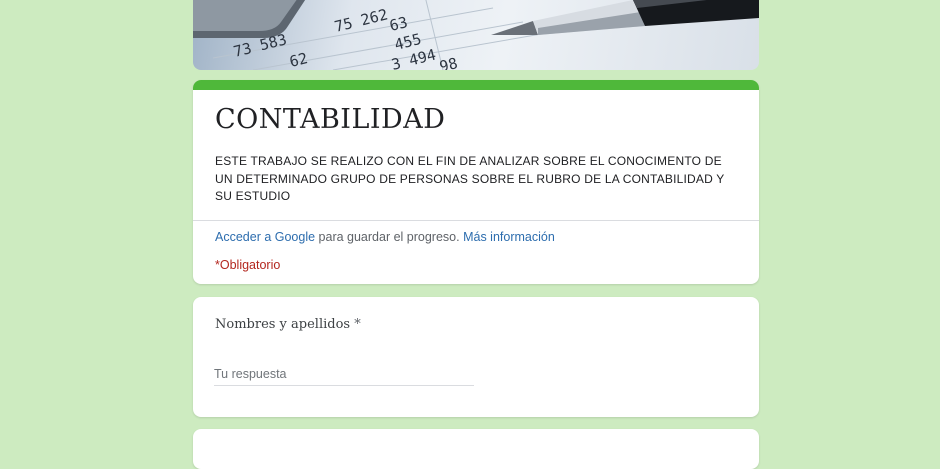 Image resolution: width=940 pixels, height=469 pixels. I want to click on question-label: Nombres y apellidos *, so click(288, 324).